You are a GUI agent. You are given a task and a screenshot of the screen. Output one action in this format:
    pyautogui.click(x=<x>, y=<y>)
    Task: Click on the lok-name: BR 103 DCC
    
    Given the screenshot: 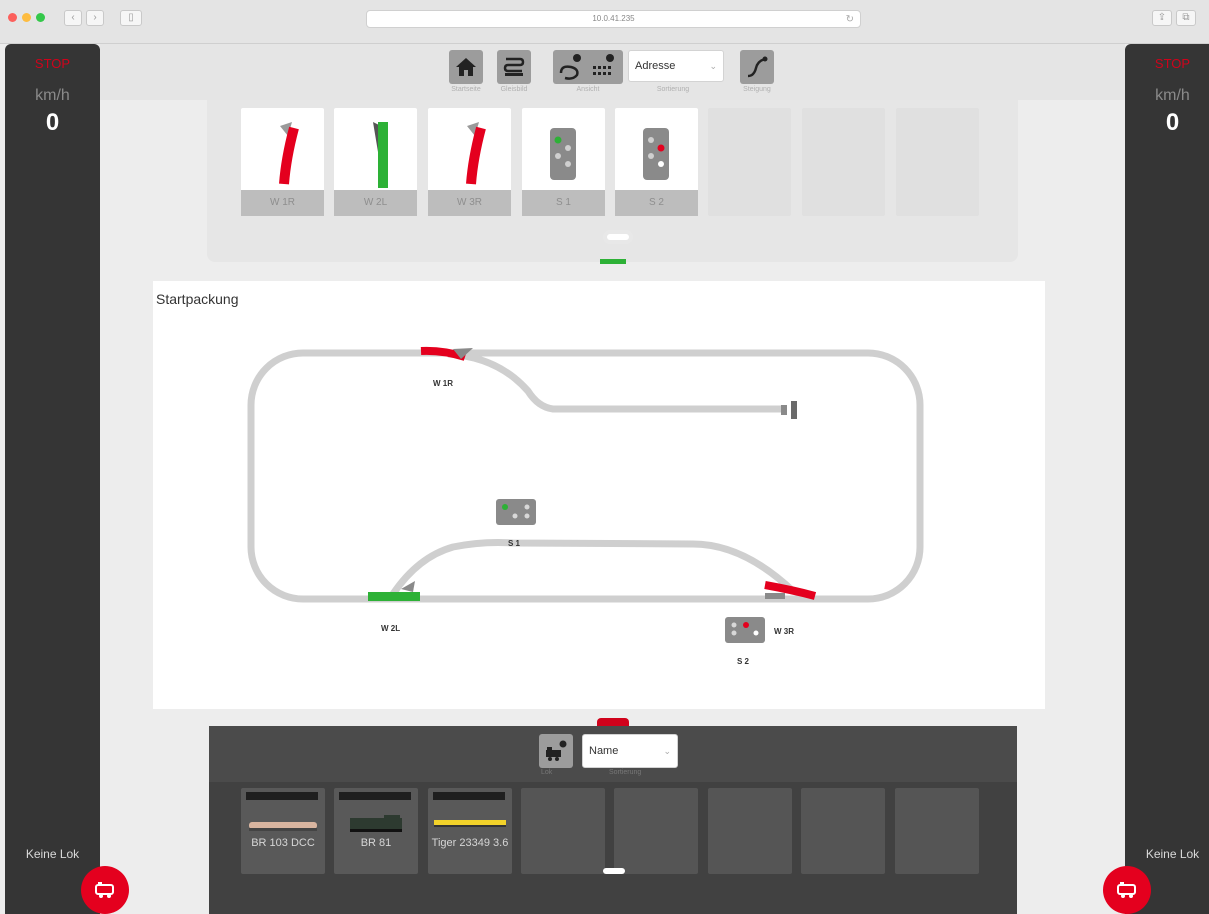 What is the action you would take?
    pyautogui.click(x=283, y=843)
    